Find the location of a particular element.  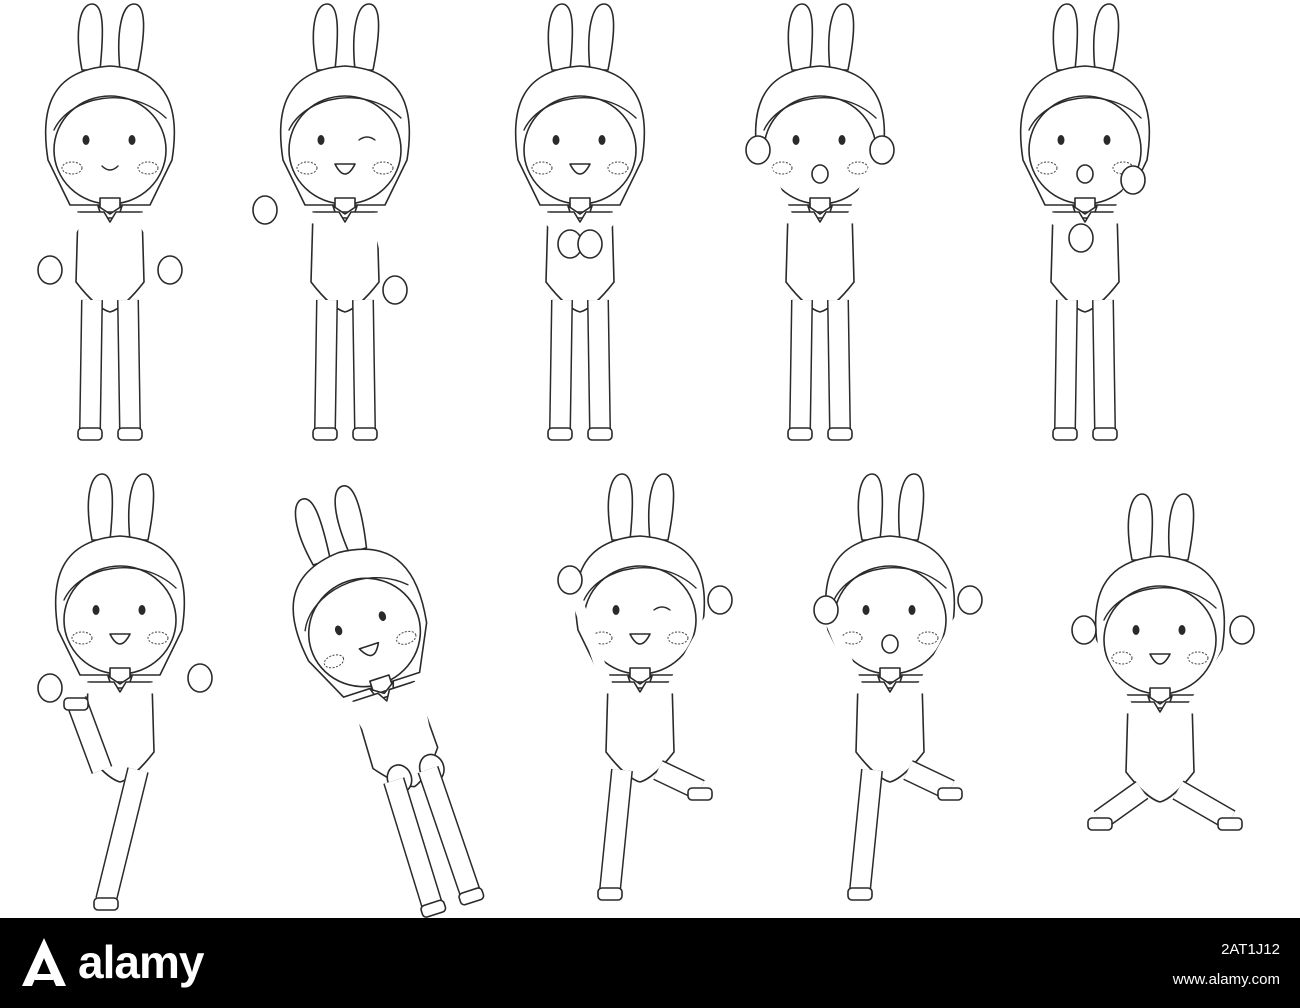

figure-leap is located at coordinates (1163, 662).